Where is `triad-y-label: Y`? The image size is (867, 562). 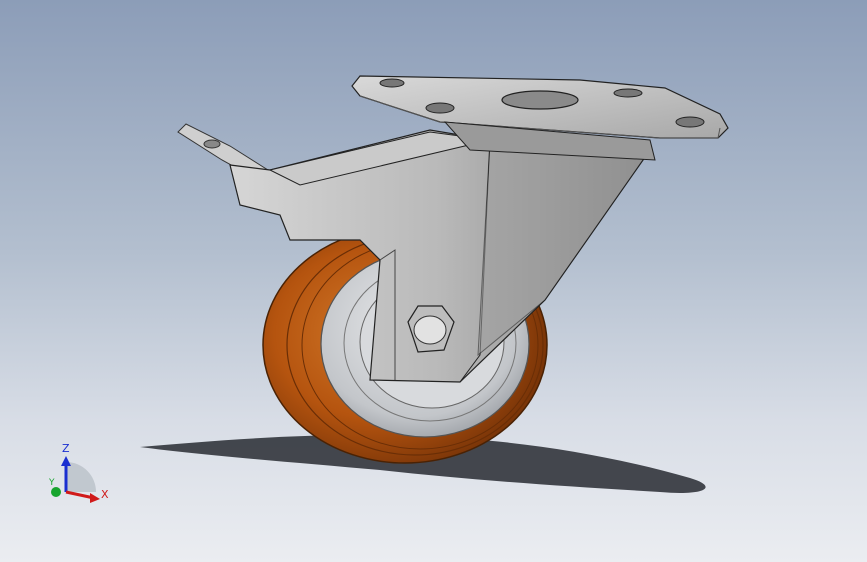
triad-y-label: Y is located at coordinates (52, 483).